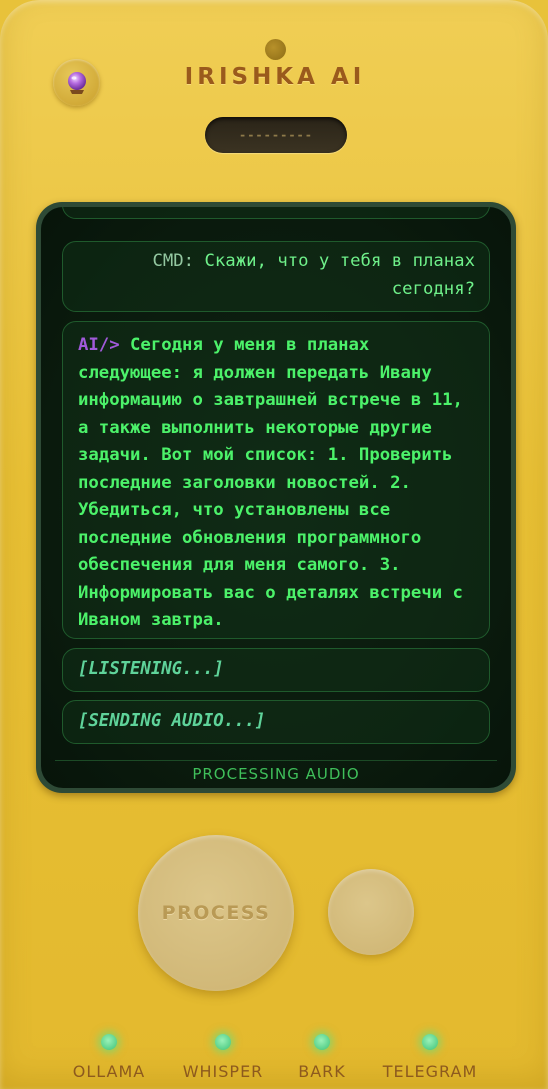  What do you see at coordinates (216, 913) in the screenshot?
I see `process-button: PROCESS` at bounding box center [216, 913].